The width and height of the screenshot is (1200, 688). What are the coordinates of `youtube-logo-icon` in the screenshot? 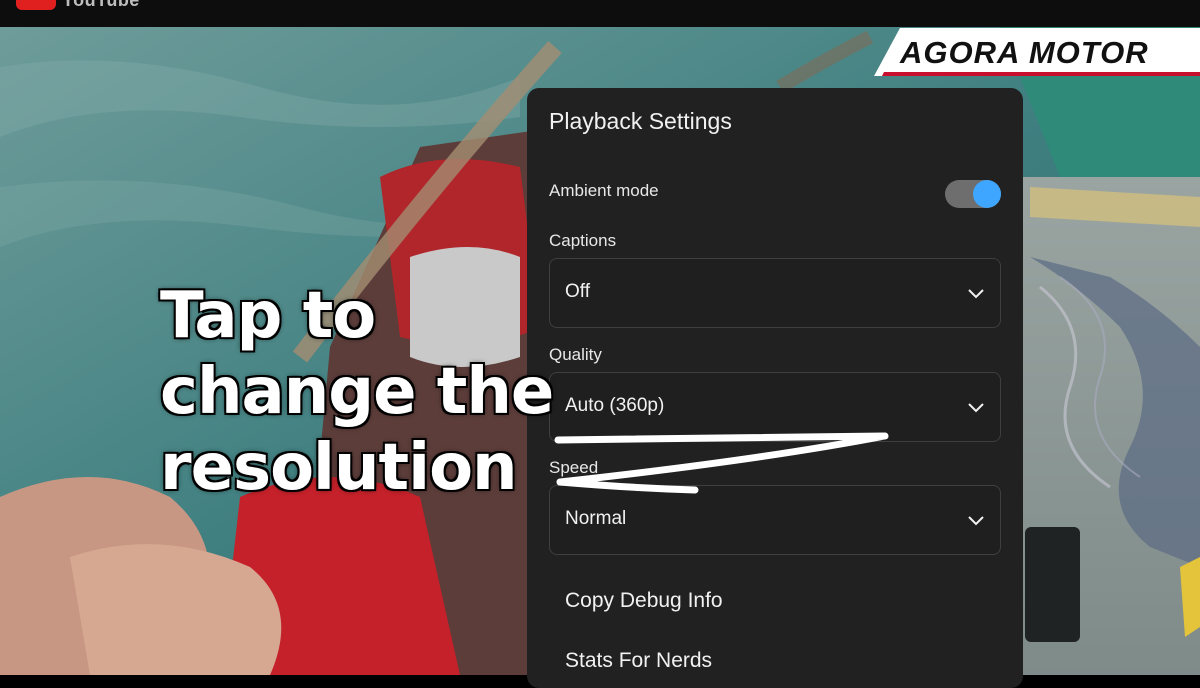 It's located at (36, 5).